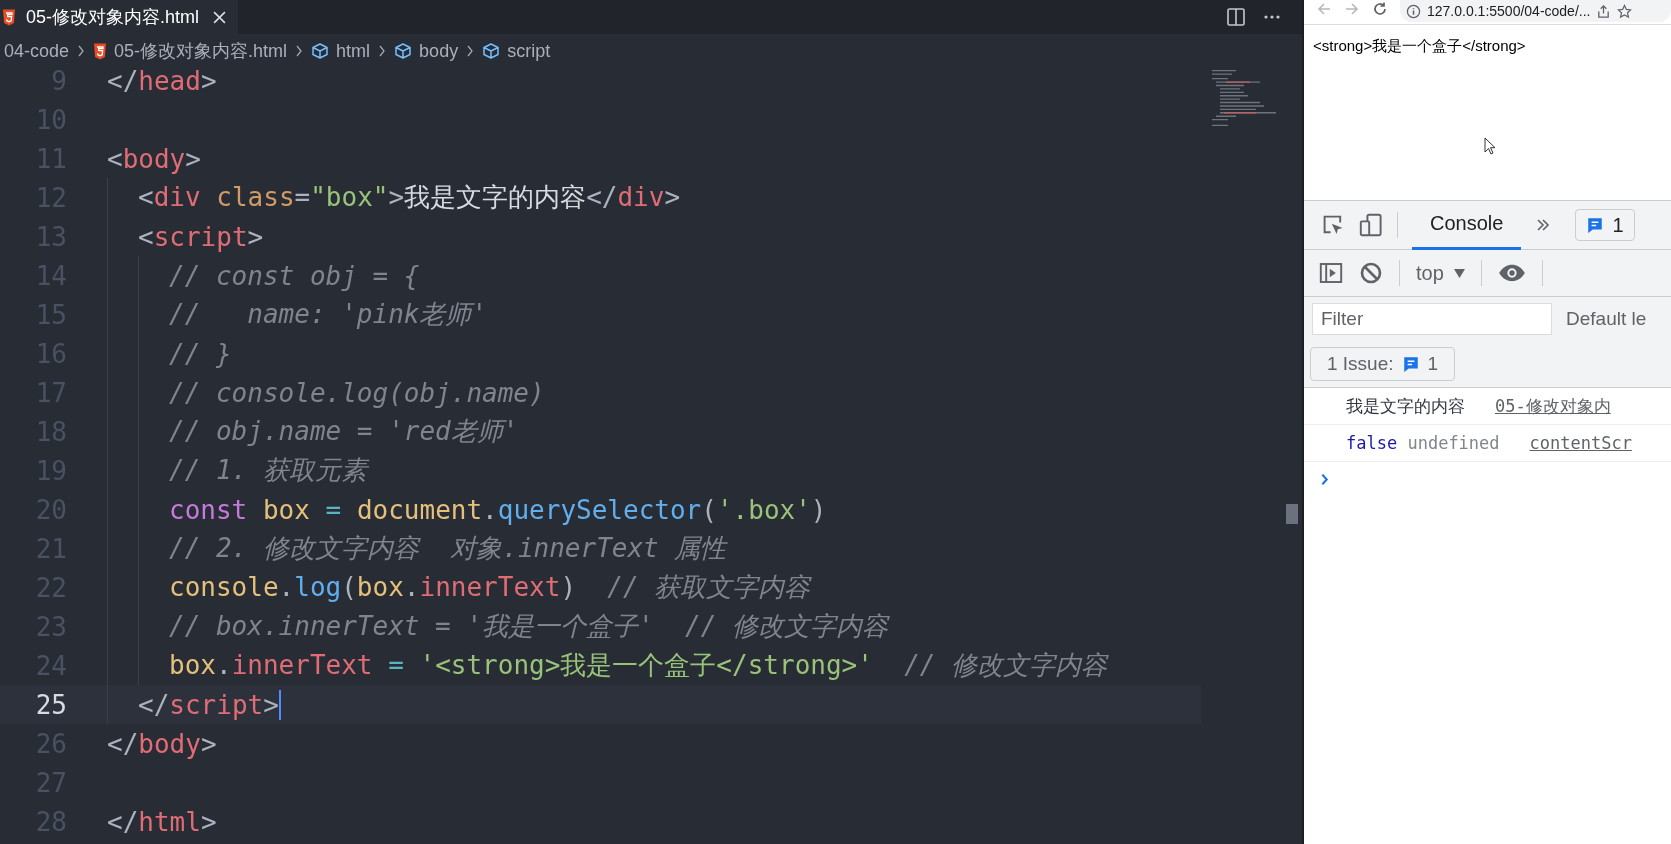  What do you see at coordinates (154, 158) in the screenshot?
I see `code-line: <body>` at bounding box center [154, 158].